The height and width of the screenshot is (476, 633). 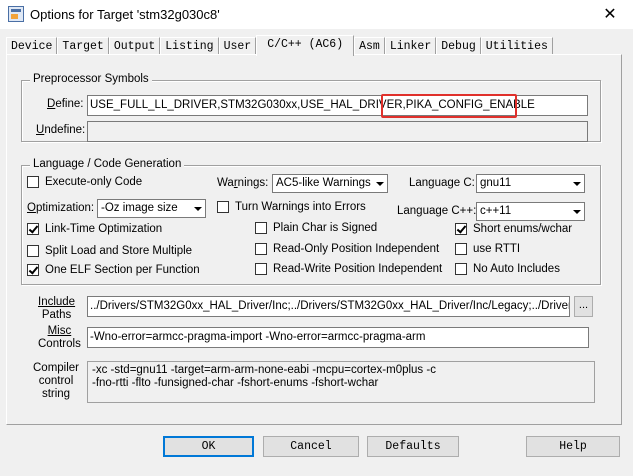 What do you see at coordinates (442, 183) in the screenshot?
I see `language-c-label: Language C:` at bounding box center [442, 183].